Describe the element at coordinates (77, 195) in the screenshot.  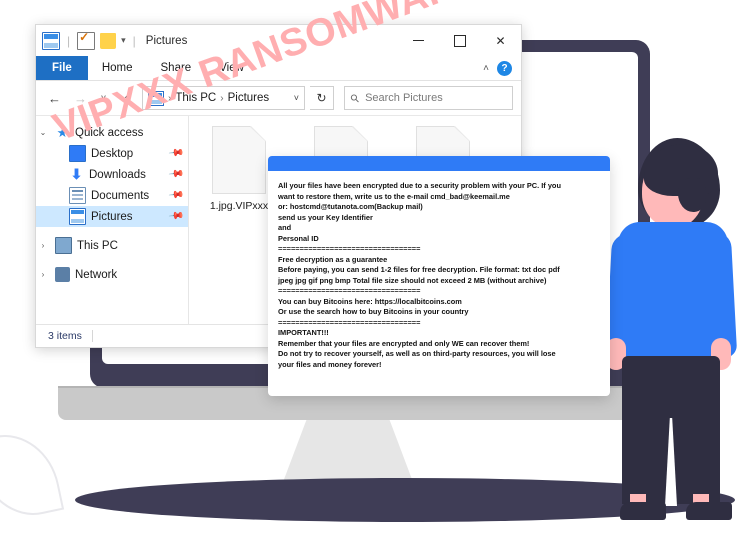
I see `documents-icon` at that location.